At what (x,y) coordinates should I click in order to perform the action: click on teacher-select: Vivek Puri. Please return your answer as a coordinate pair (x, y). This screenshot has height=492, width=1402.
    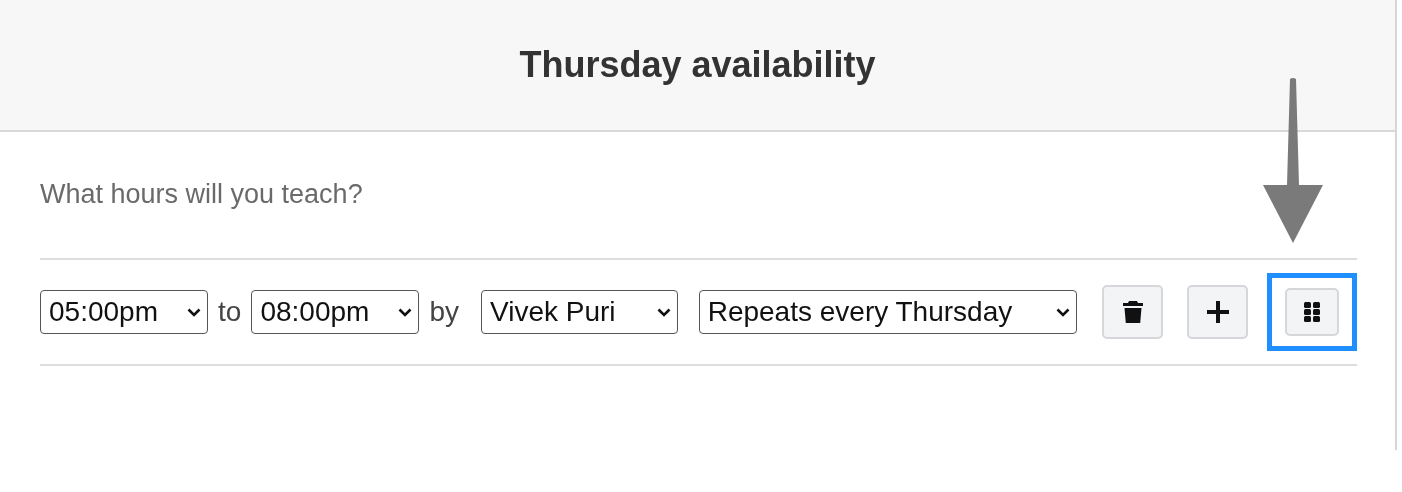
    Looking at the image, I should click on (579, 312).